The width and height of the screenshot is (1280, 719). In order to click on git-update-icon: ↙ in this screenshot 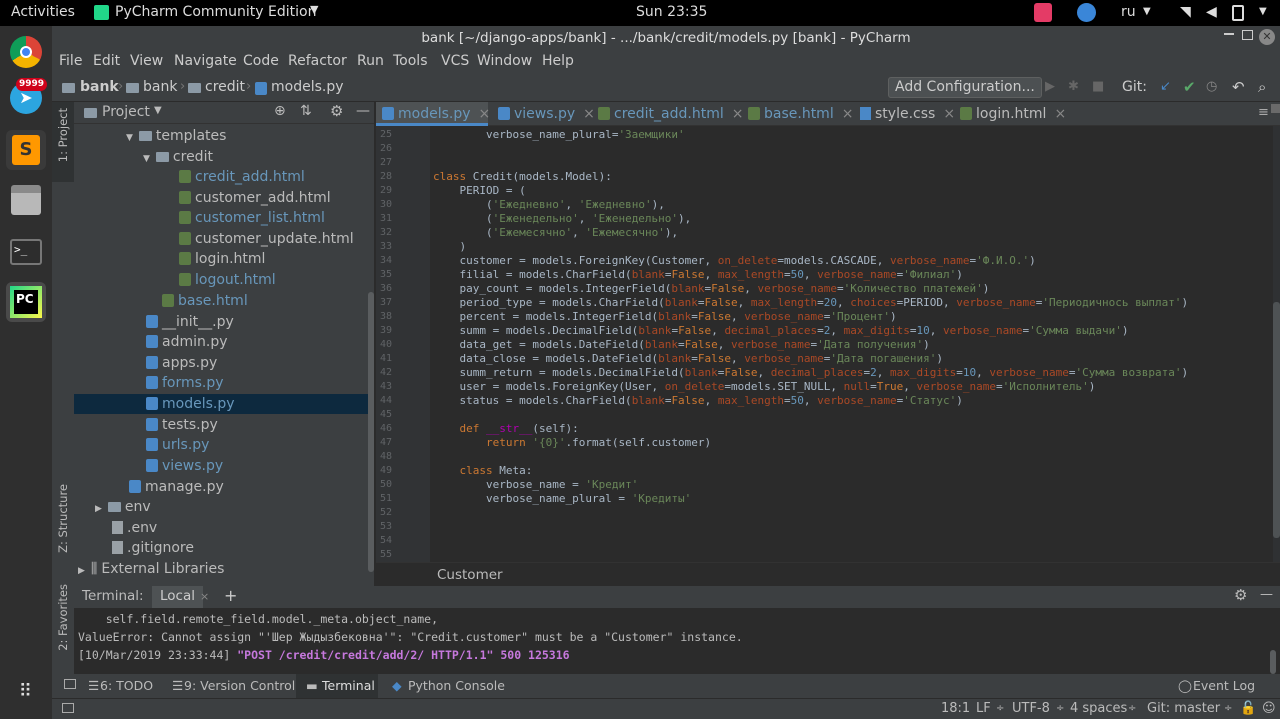, I will do `click(1165, 86)`.